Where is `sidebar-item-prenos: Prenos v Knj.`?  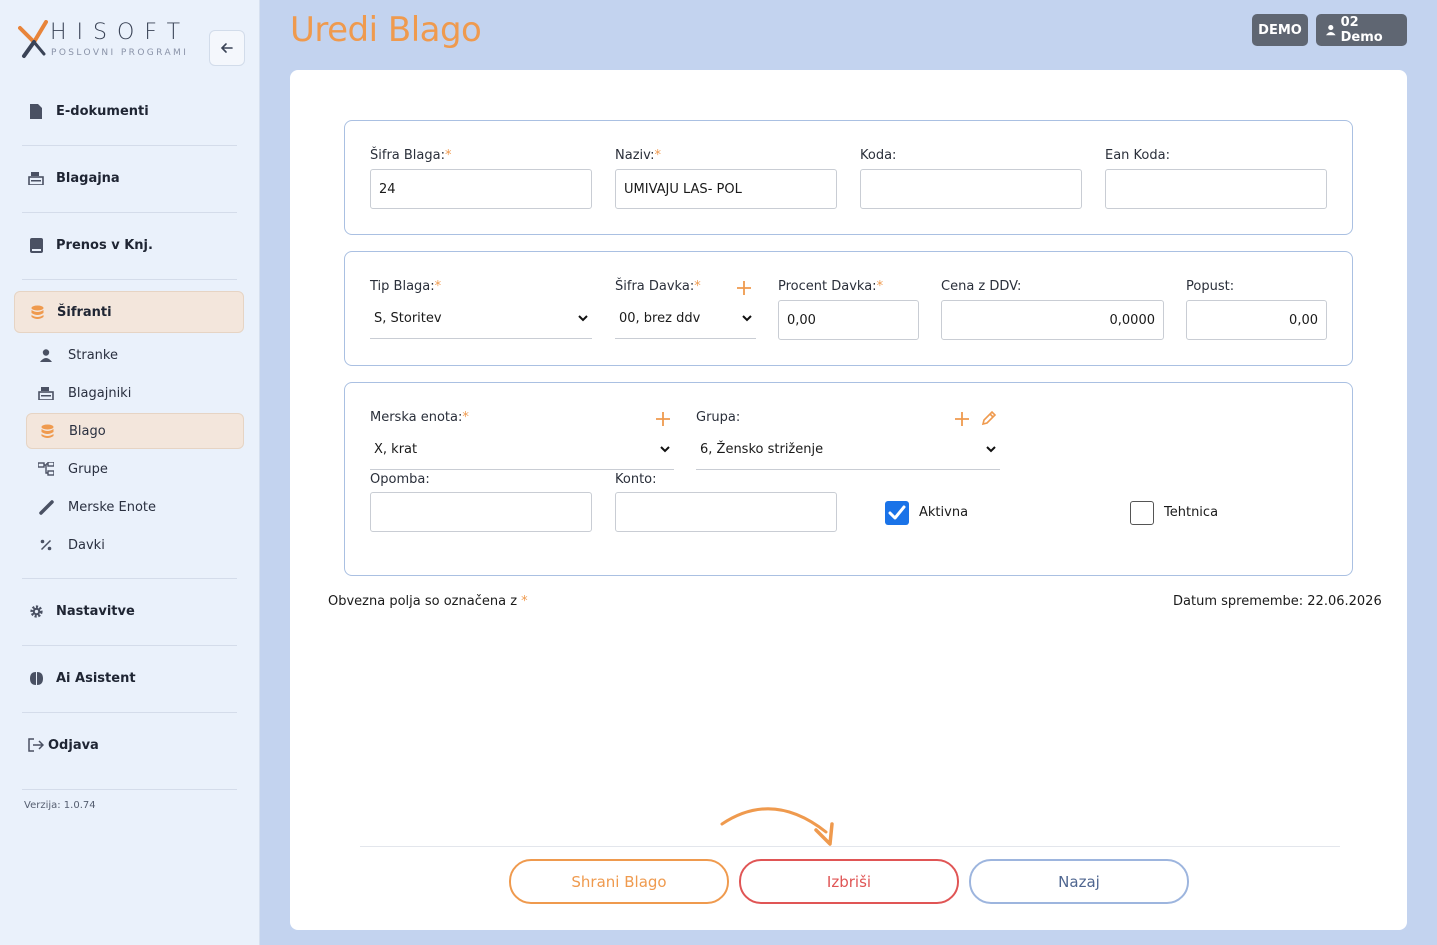
sidebar-item-prenos: Prenos v Knj. is located at coordinates (129, 245).